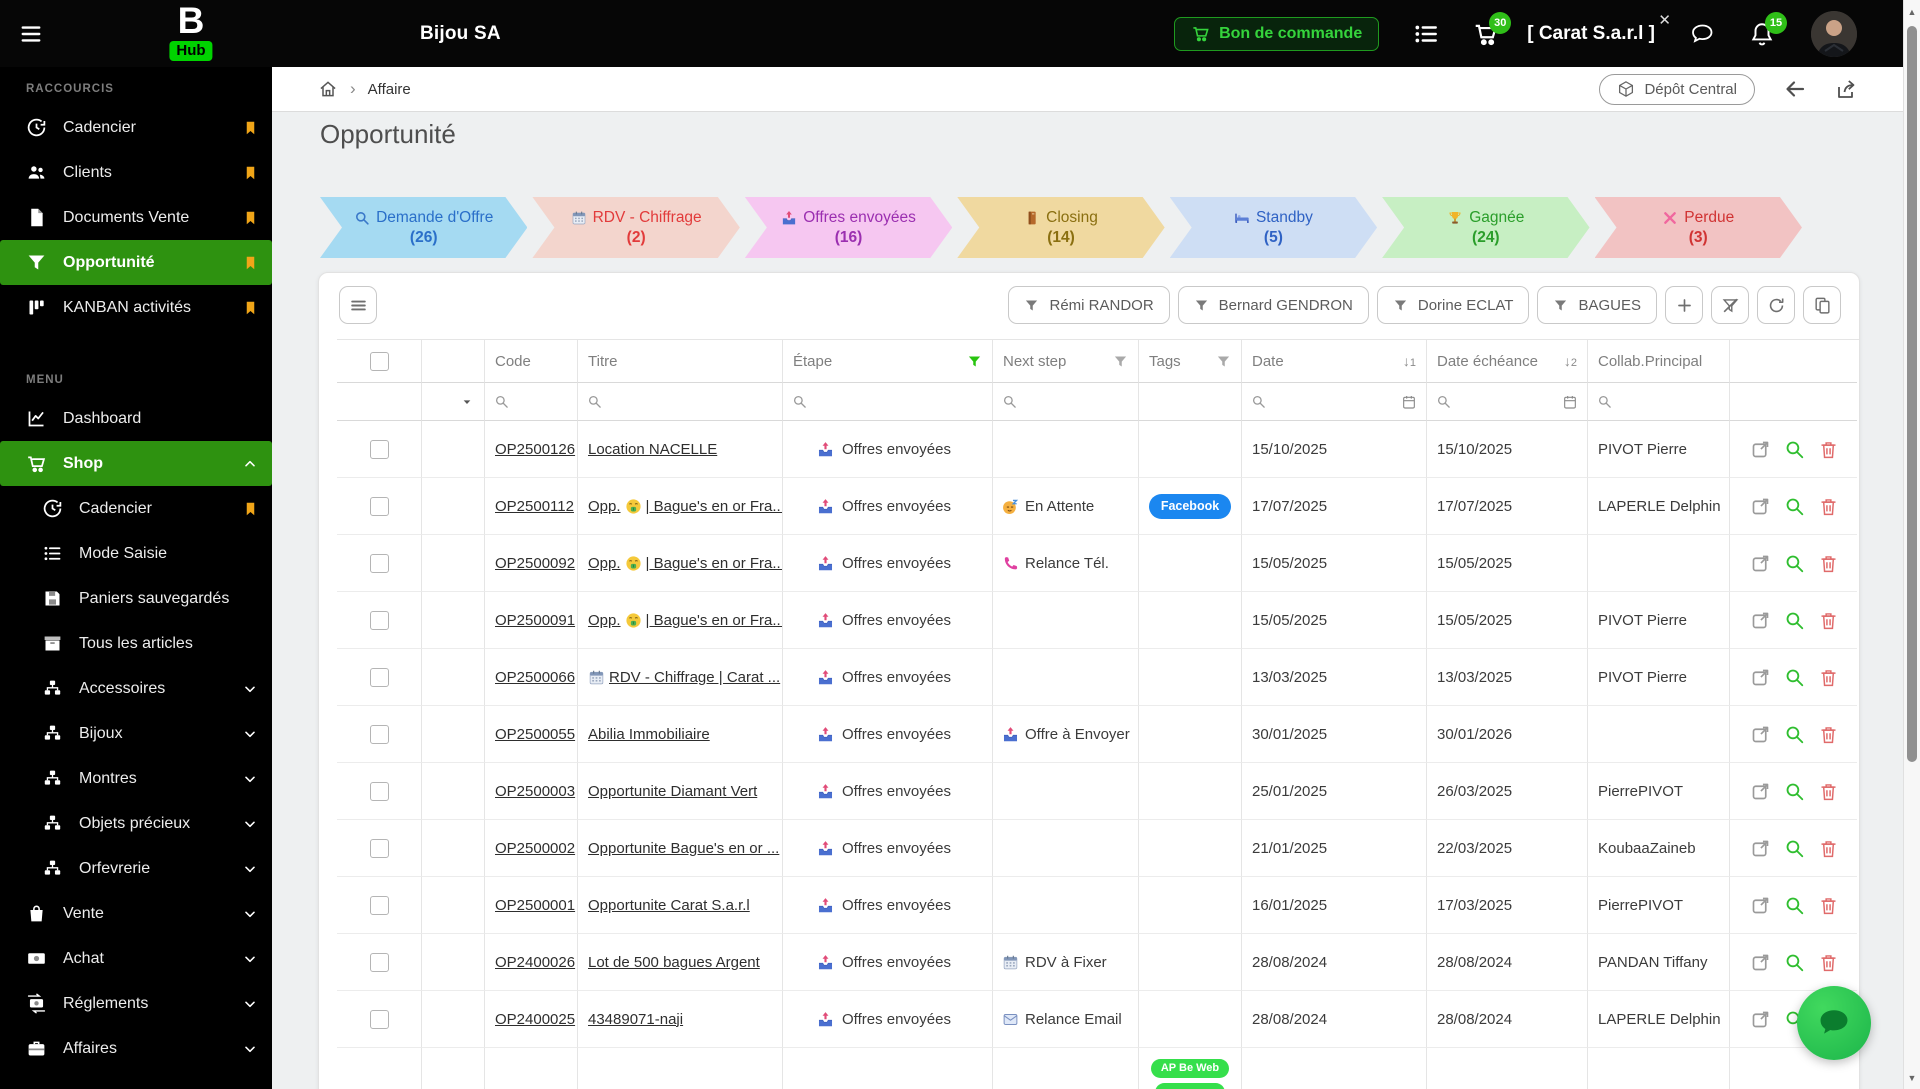 The width and height of the screenshot is (1920, 1089). Describe the element at coordinates (1912, 12) in the screenshot. I see `scroll-up-icon: ▲` at that location.